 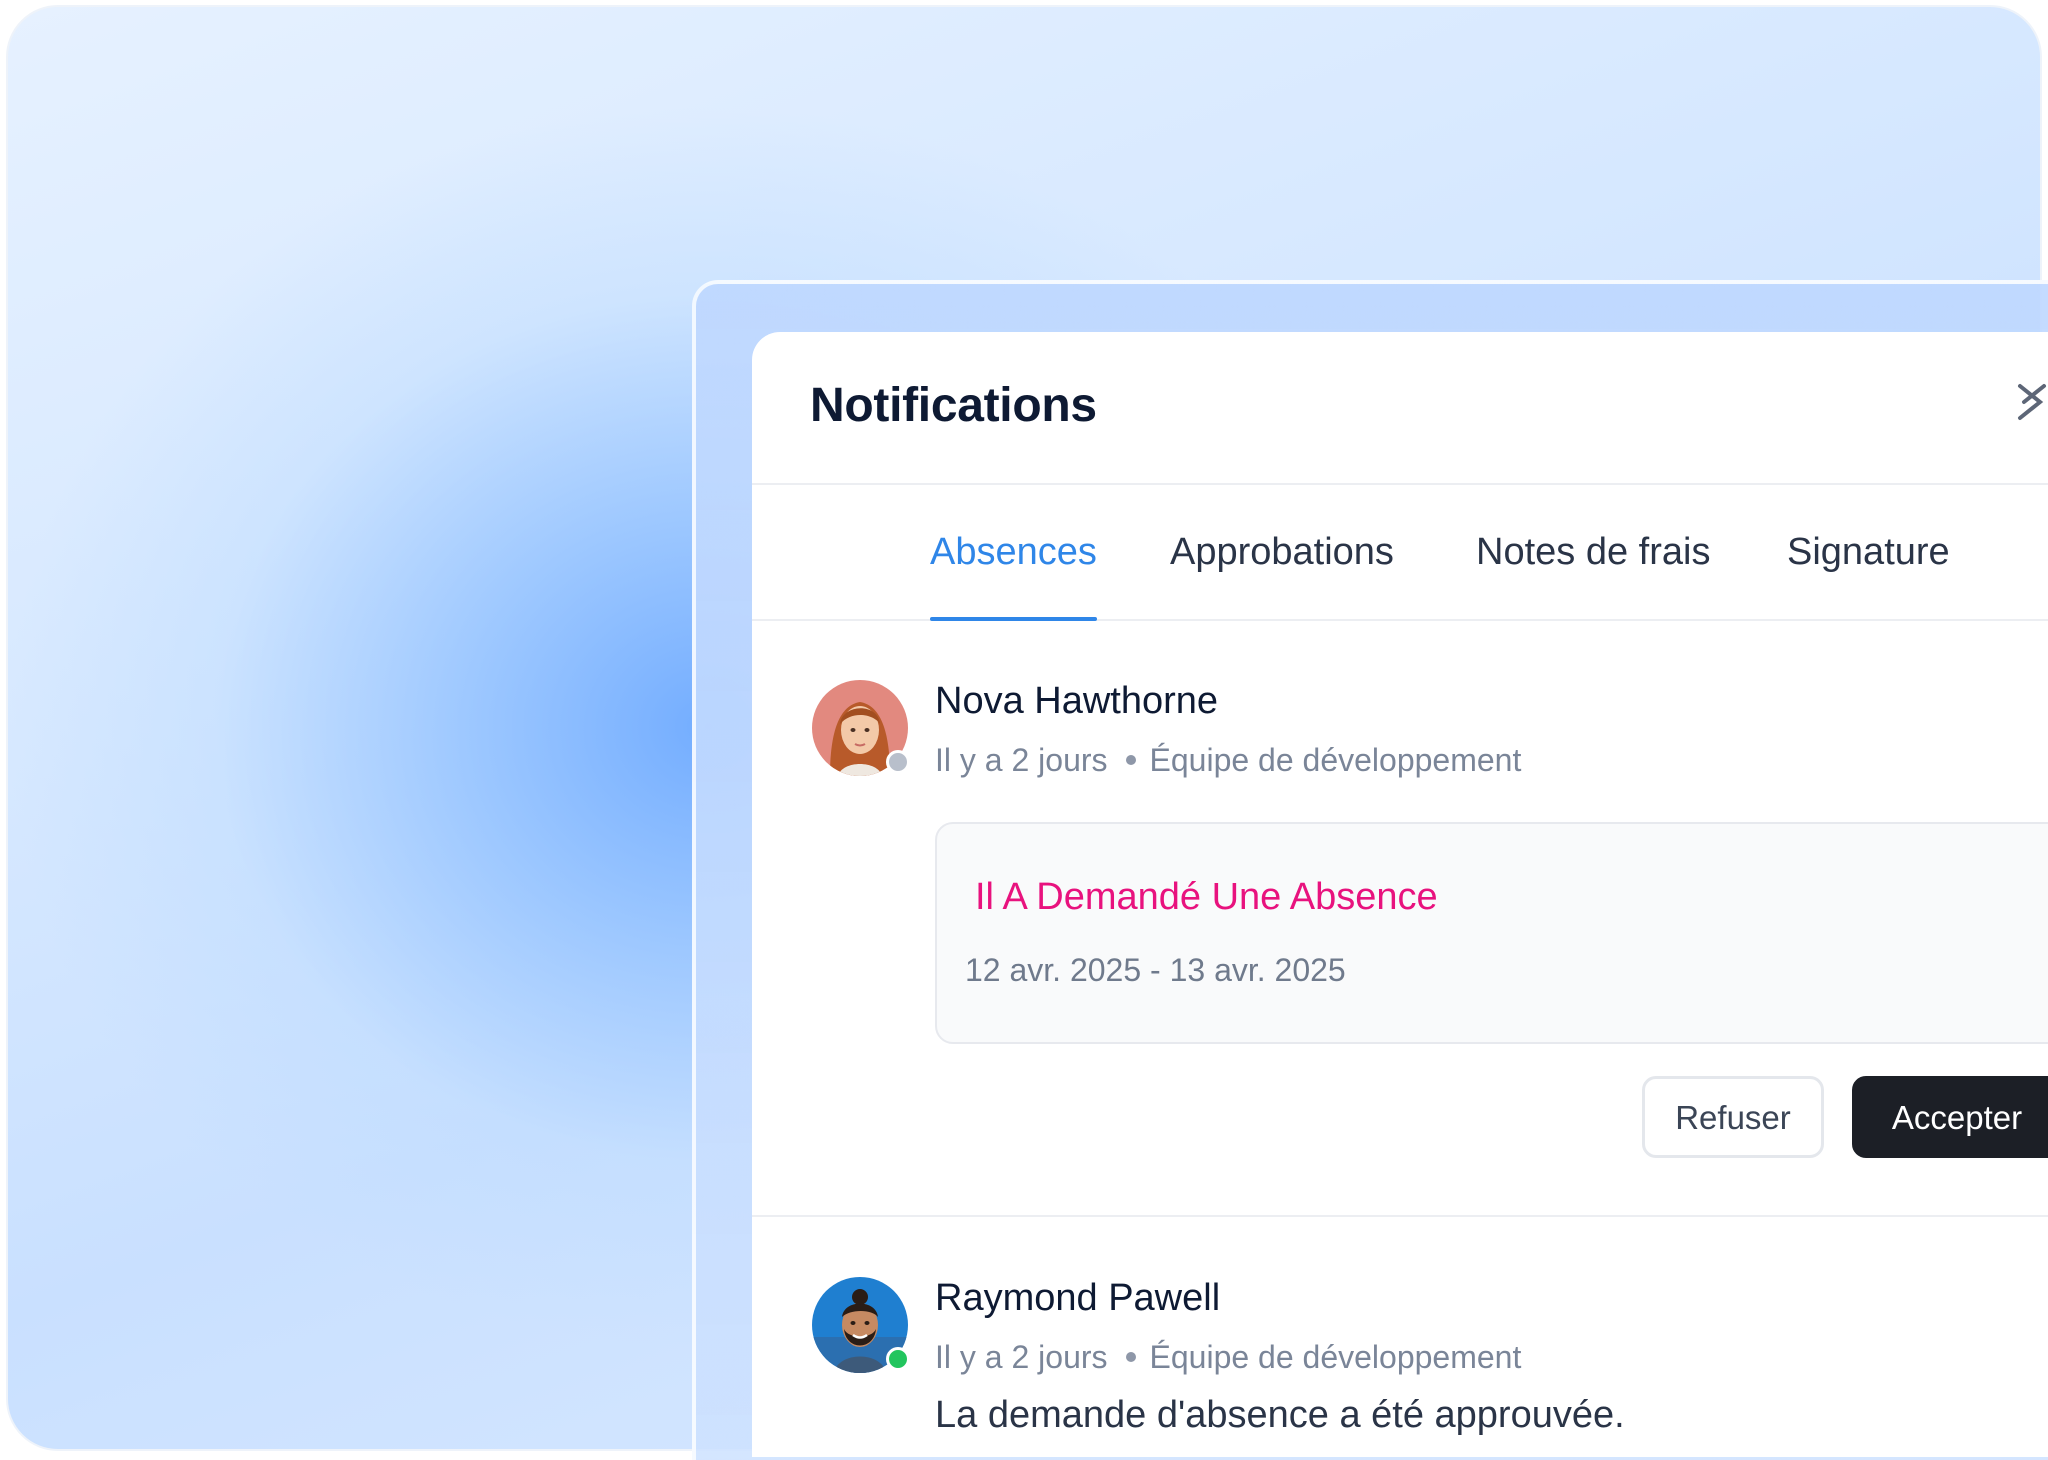 I want to click on divider, so click(x=1400, y=1216).